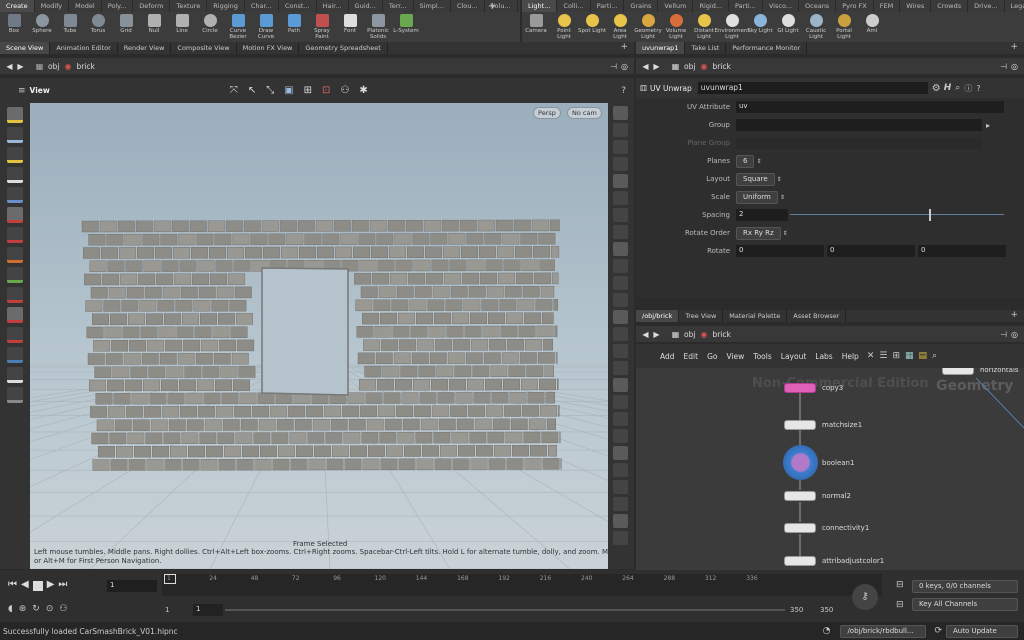  I want to click on uv-attribute-field: uv, so click(870, 107).